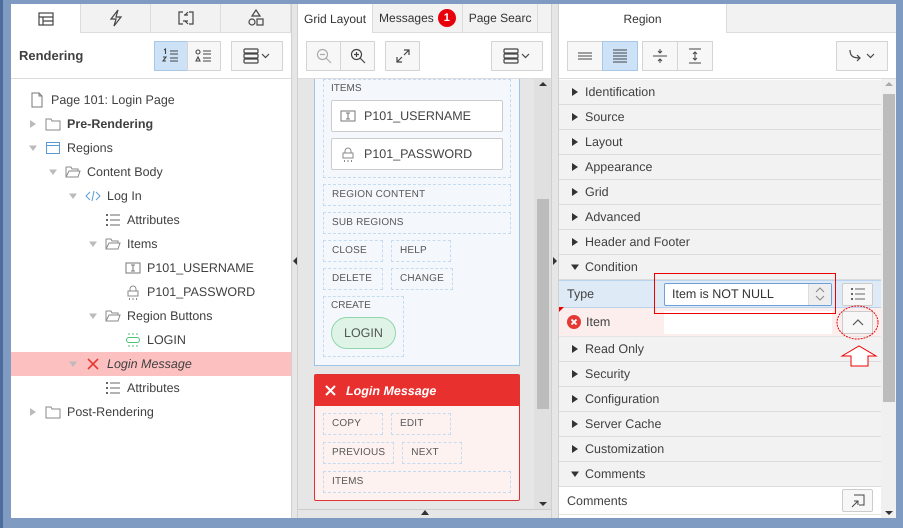  What do you see at coordinates (357, 55) in the screenshot?
I see `zoom-in-button` at bounding box center [357, 55].